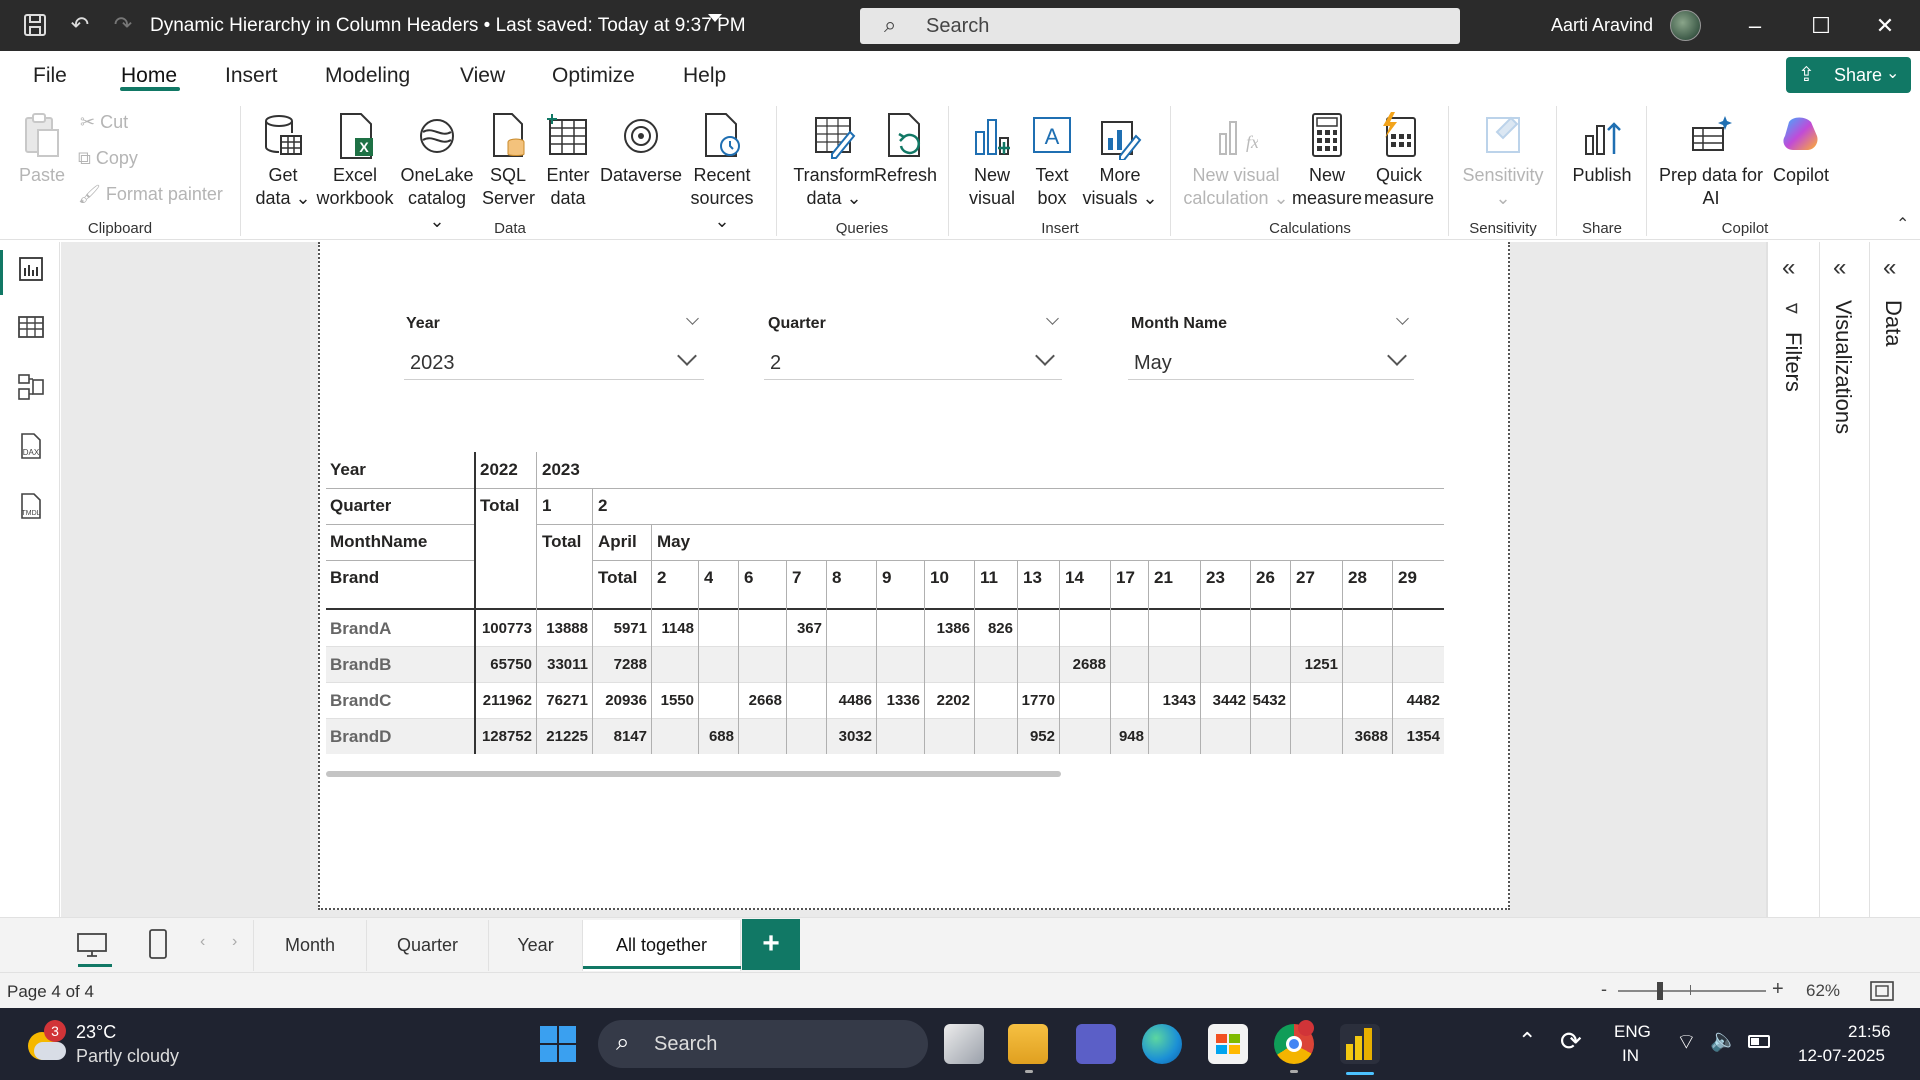 The image size is (1920, 1080). What do you see at coordinates (693, 774) in the screenshot?
I see `horizontal-scrollbar` at bounding box center [693, 774].